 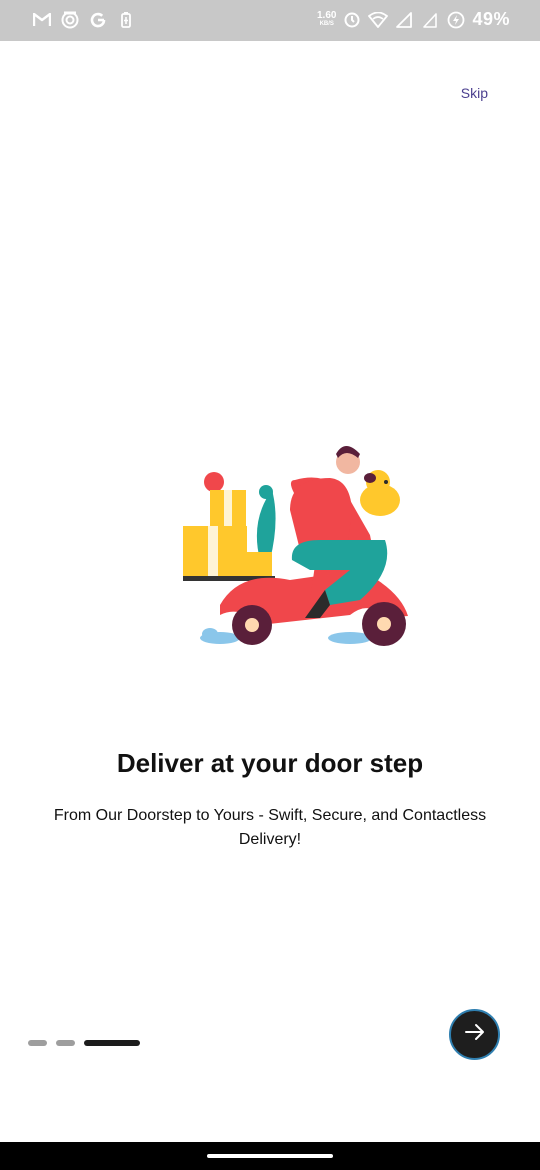 What do you see at coordinates (300, 545) in the screenshot?
I see `delivery-scooter-illustration` at bounding box center [300, 545].